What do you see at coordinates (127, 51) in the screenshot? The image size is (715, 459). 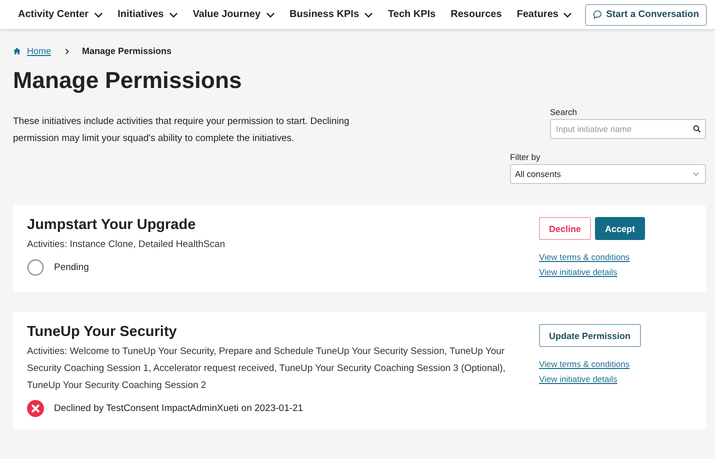 I see `breadcrumb-current: Manage Permissions` at bounding box center [127, 51].